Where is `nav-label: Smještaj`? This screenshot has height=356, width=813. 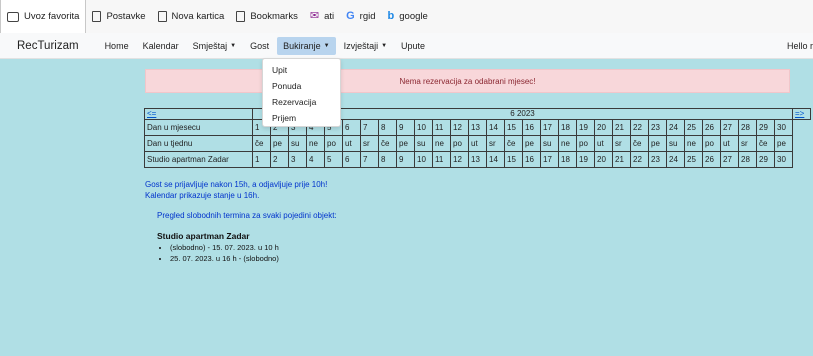
nav-label: Smještaj is located at coordinates (210, 45).